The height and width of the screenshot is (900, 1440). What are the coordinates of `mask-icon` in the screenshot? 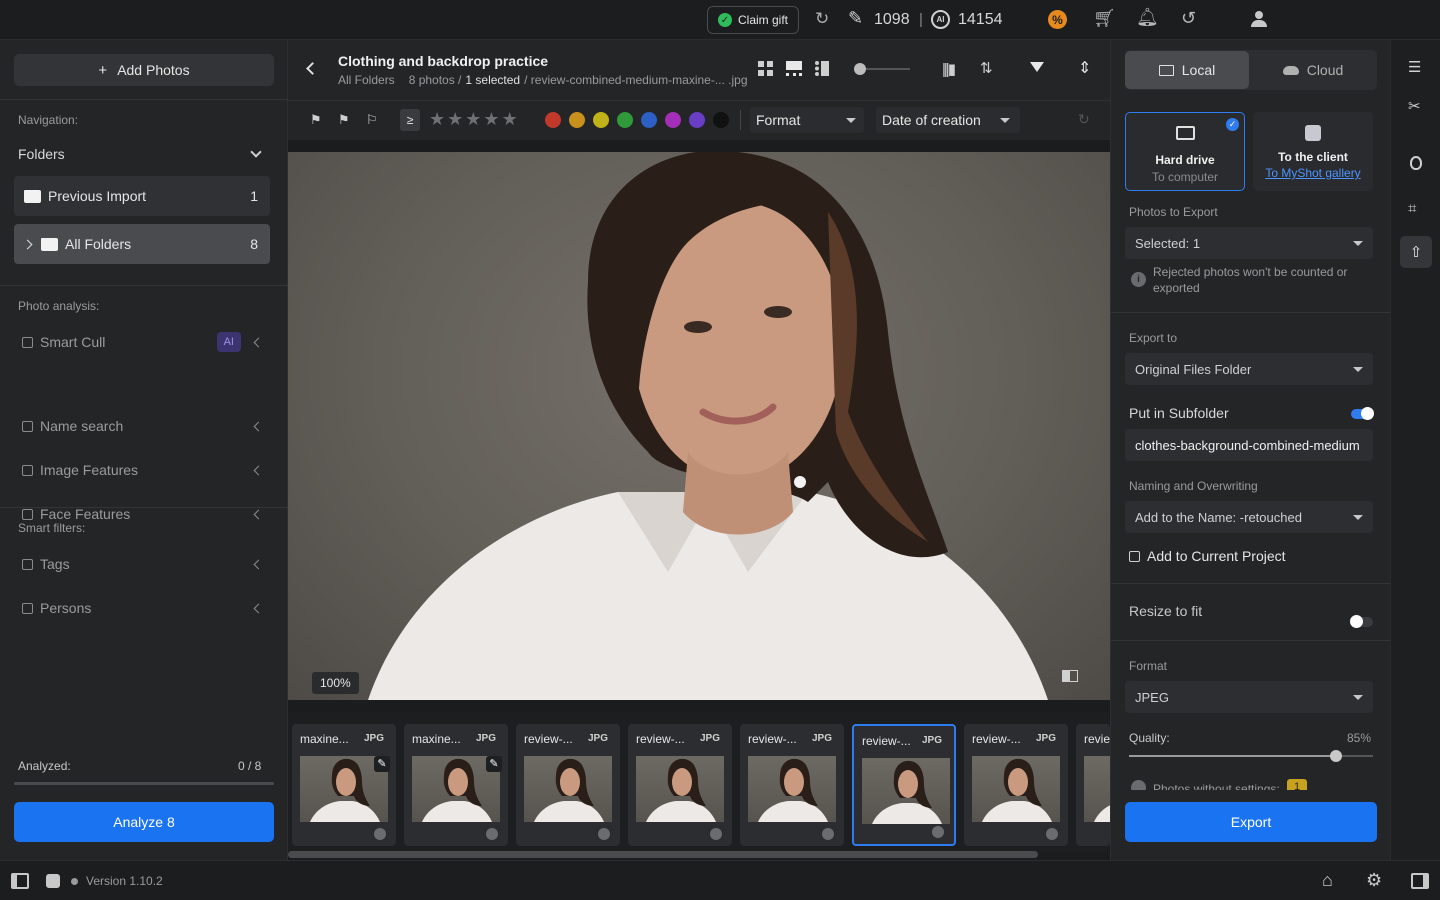 It's located at (1416, 163).